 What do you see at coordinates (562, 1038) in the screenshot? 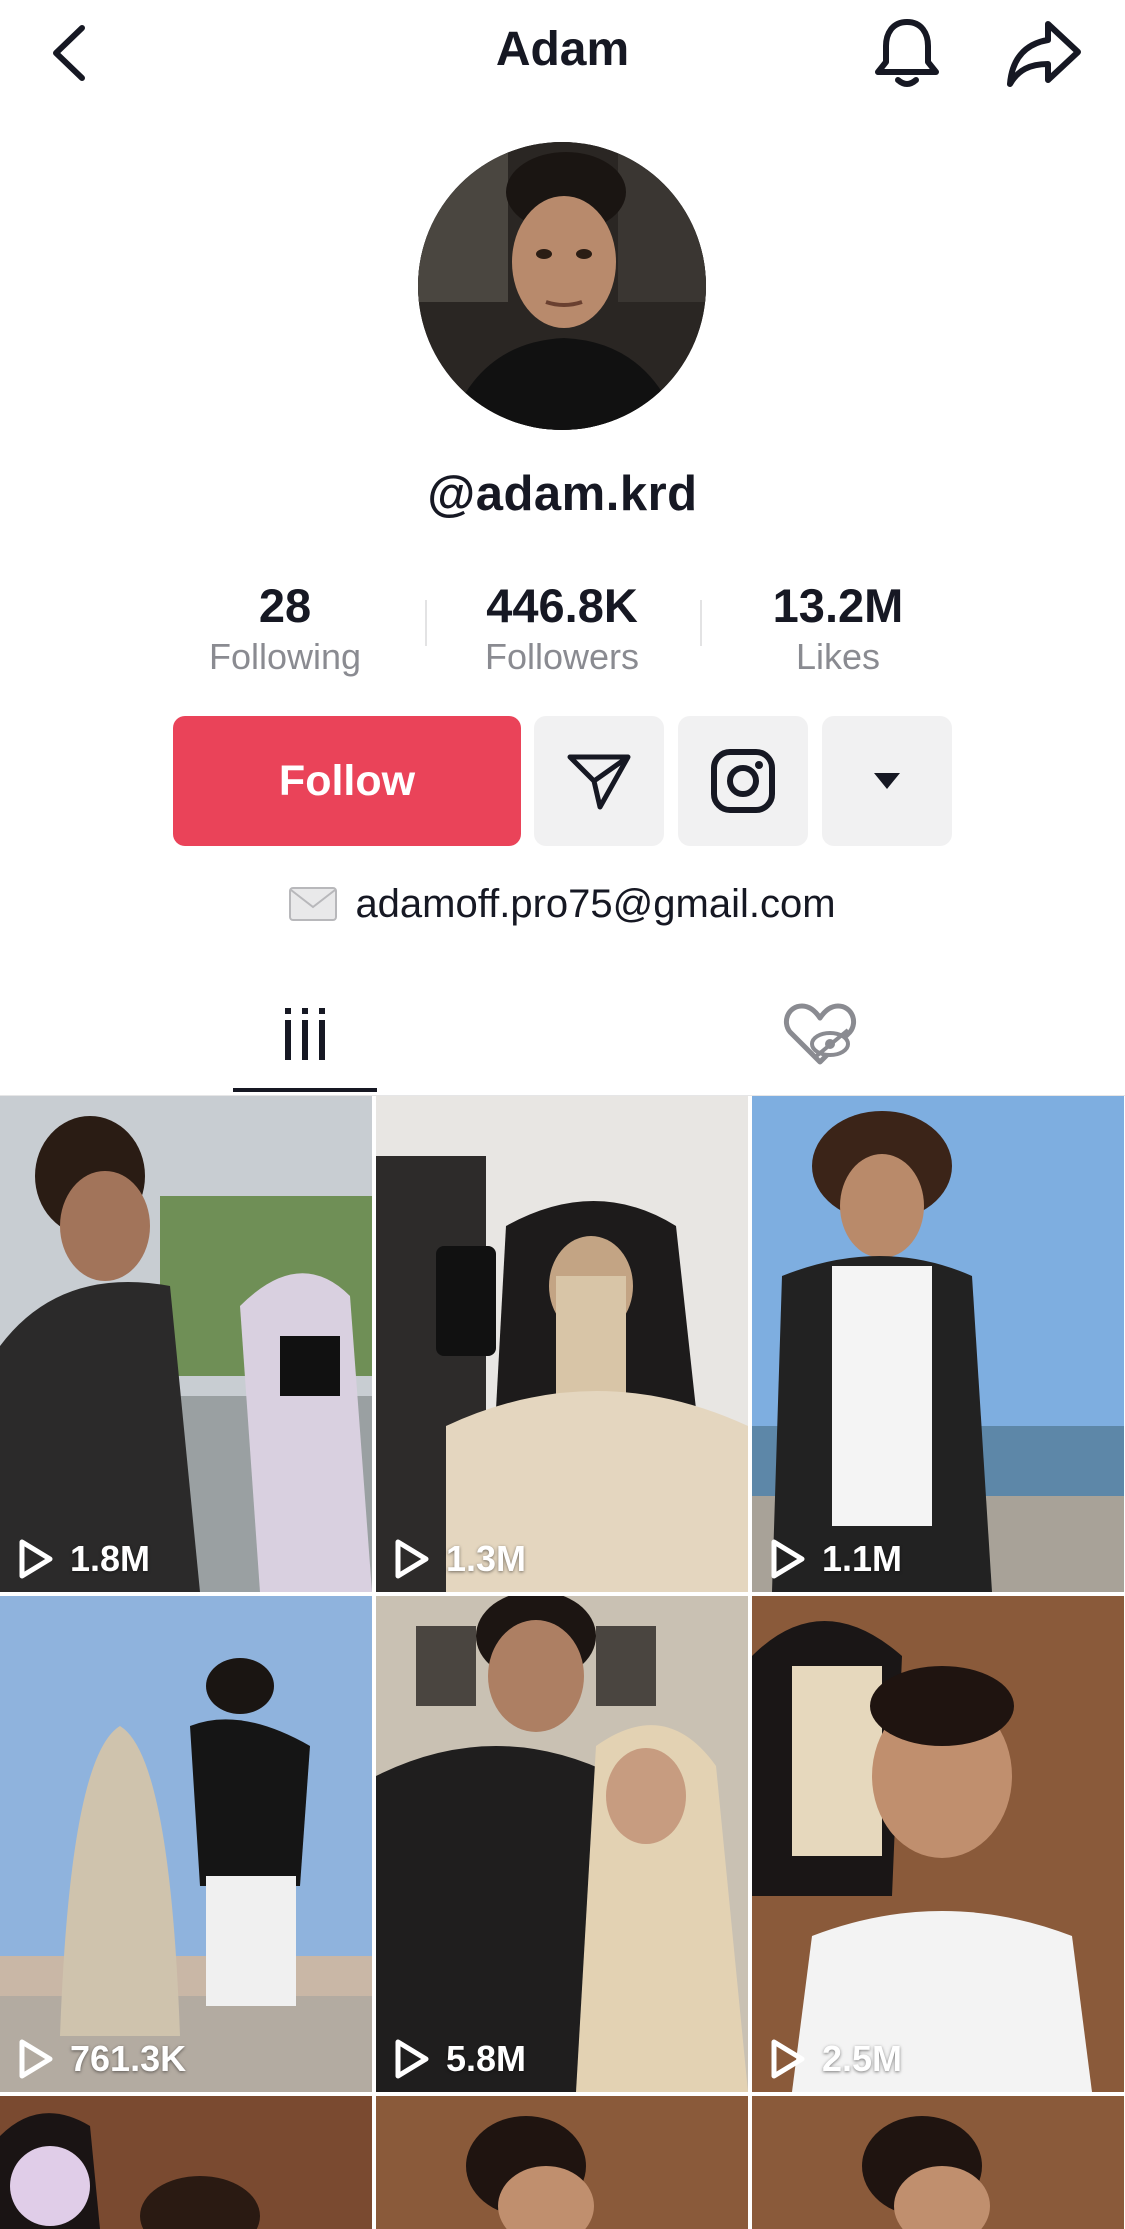
I see `profile-tabs` at bounding box center [562, 1038].